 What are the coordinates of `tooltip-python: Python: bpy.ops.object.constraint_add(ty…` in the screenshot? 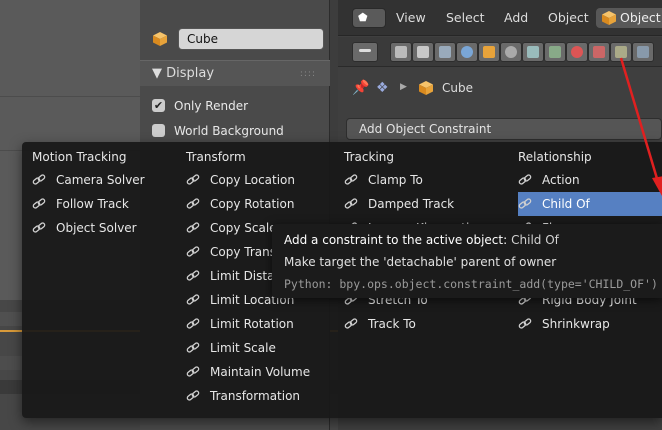 It's located at (471, 284).